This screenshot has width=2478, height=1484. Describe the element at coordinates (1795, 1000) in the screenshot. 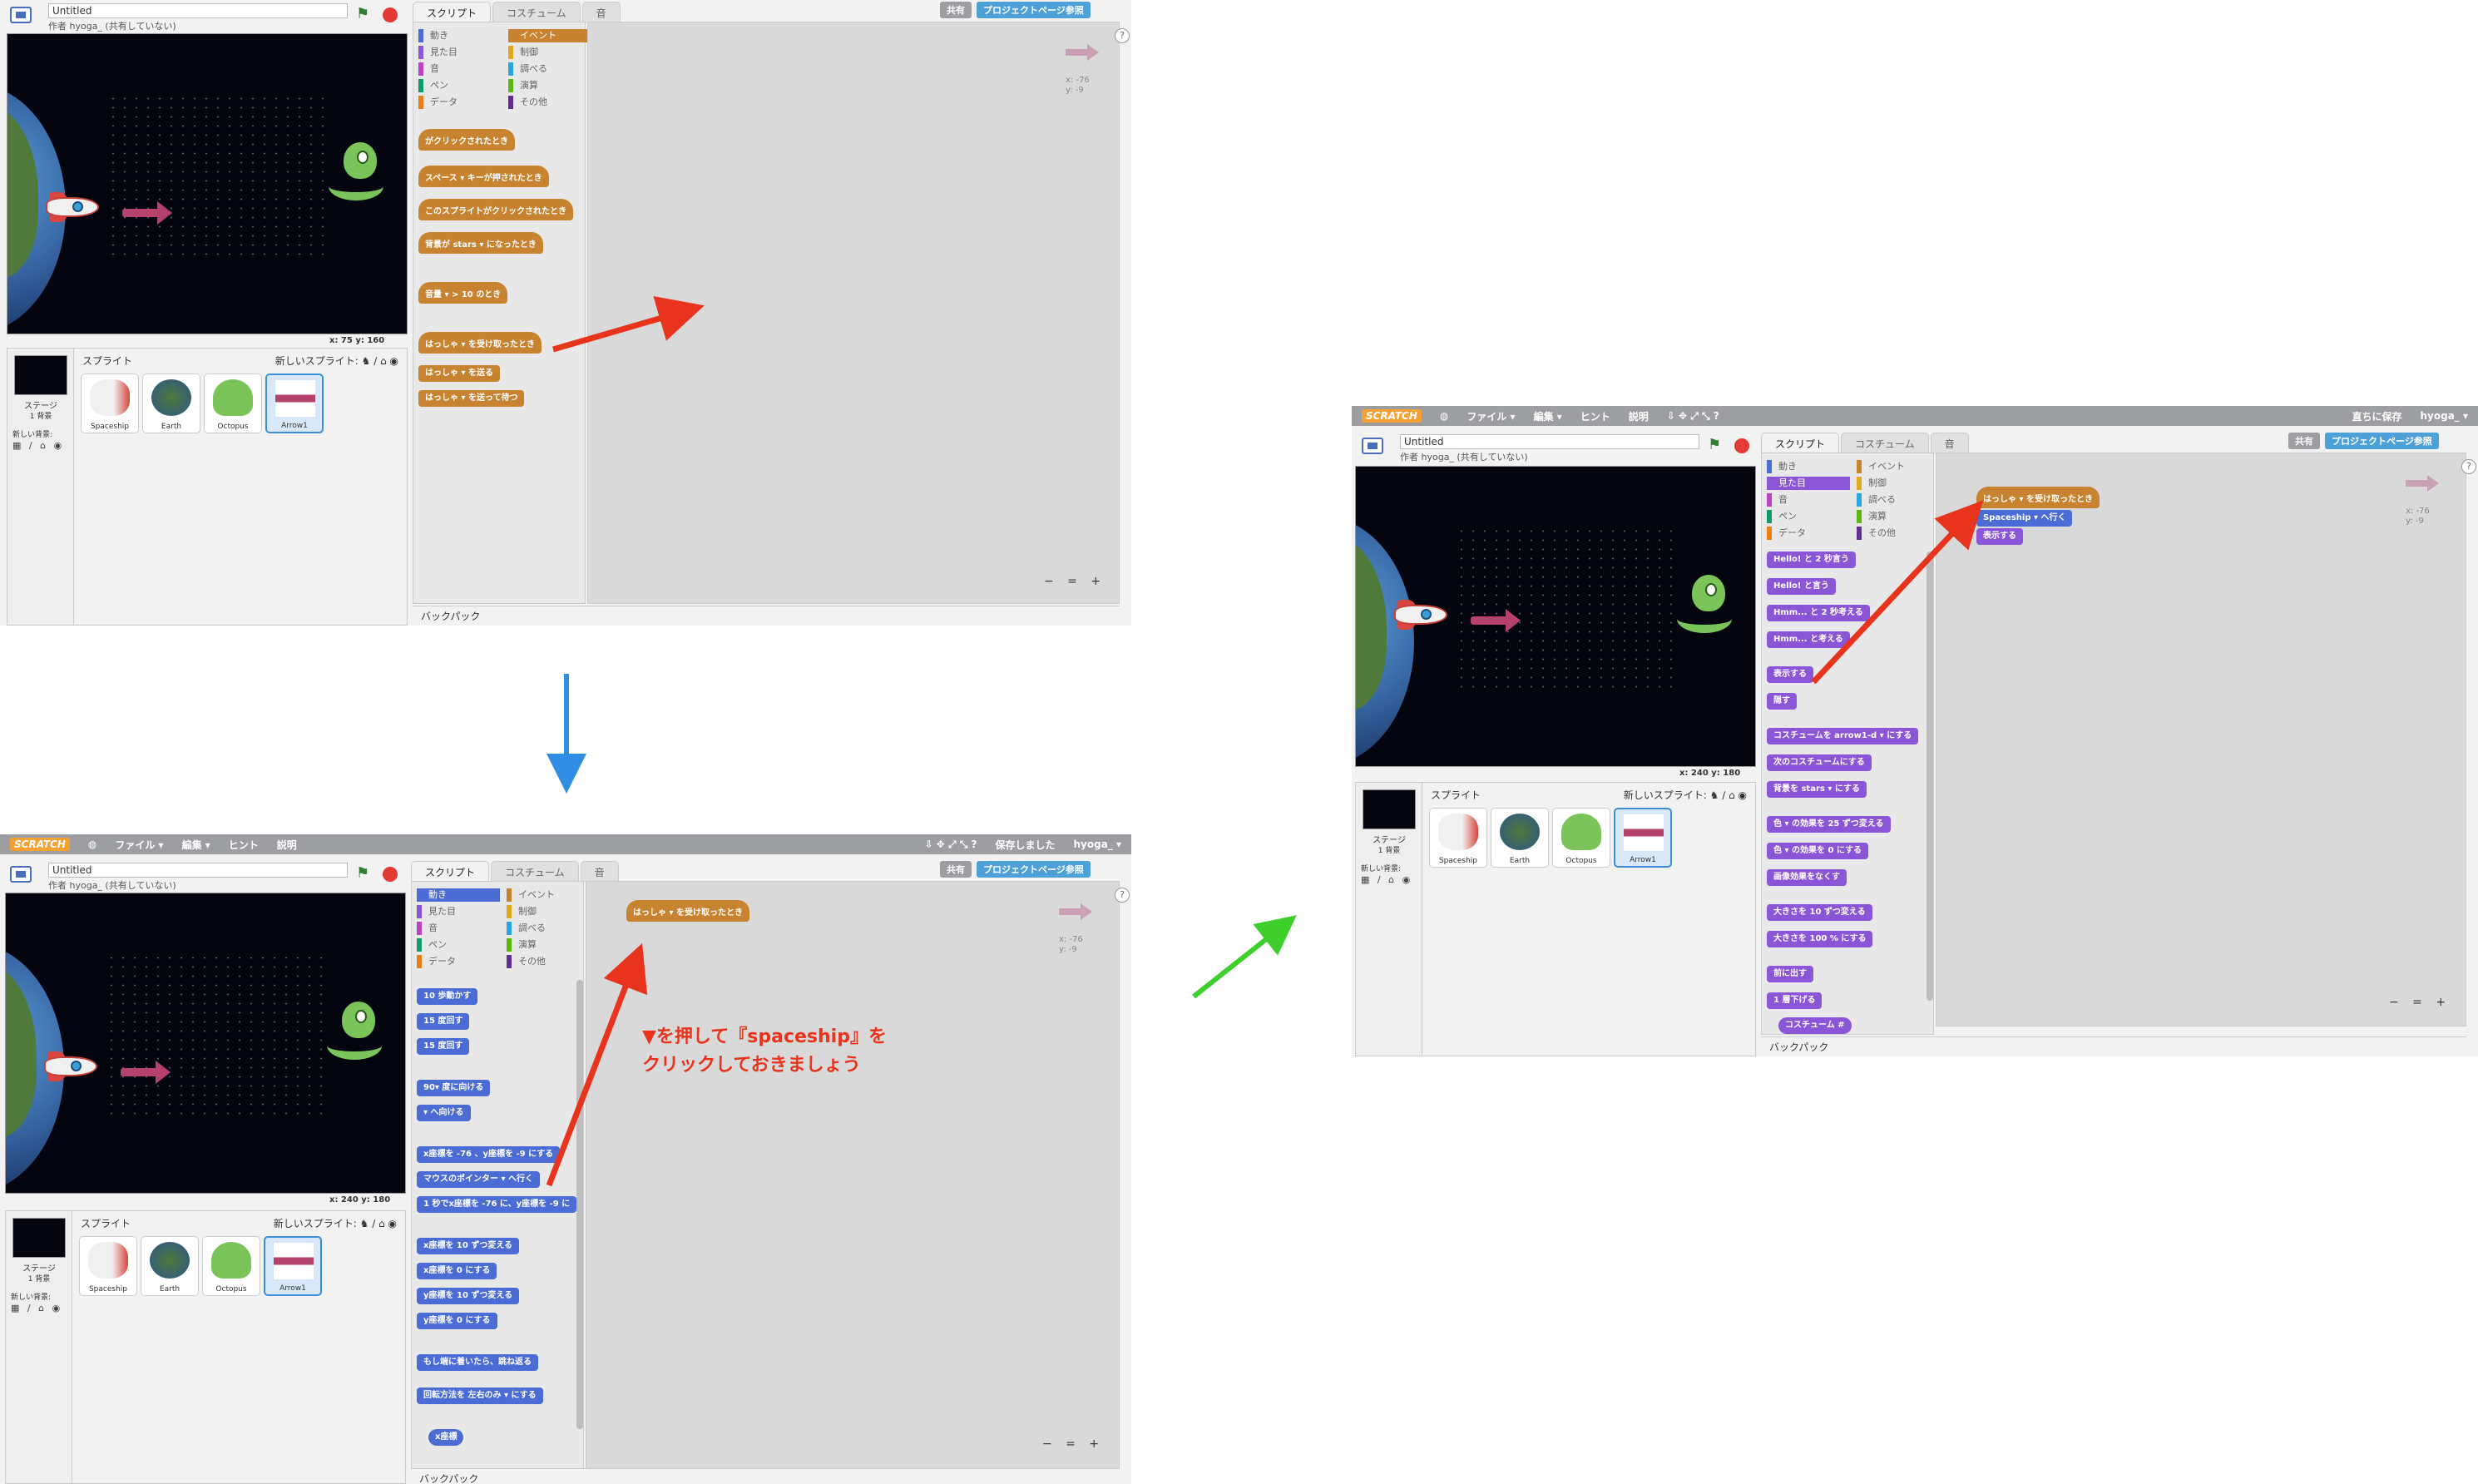

I see `block-go-back-layers: 1 層下げる` at that location.